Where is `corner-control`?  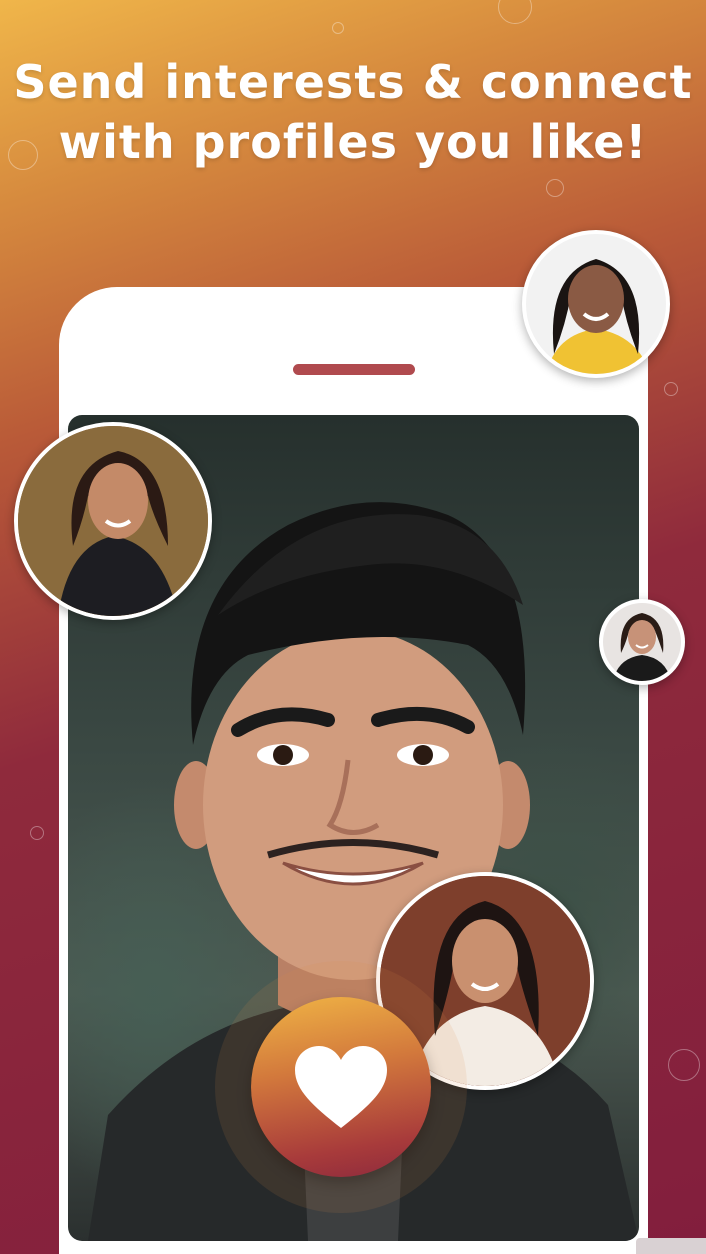 corner-control is located at coordinates (671, 1246).